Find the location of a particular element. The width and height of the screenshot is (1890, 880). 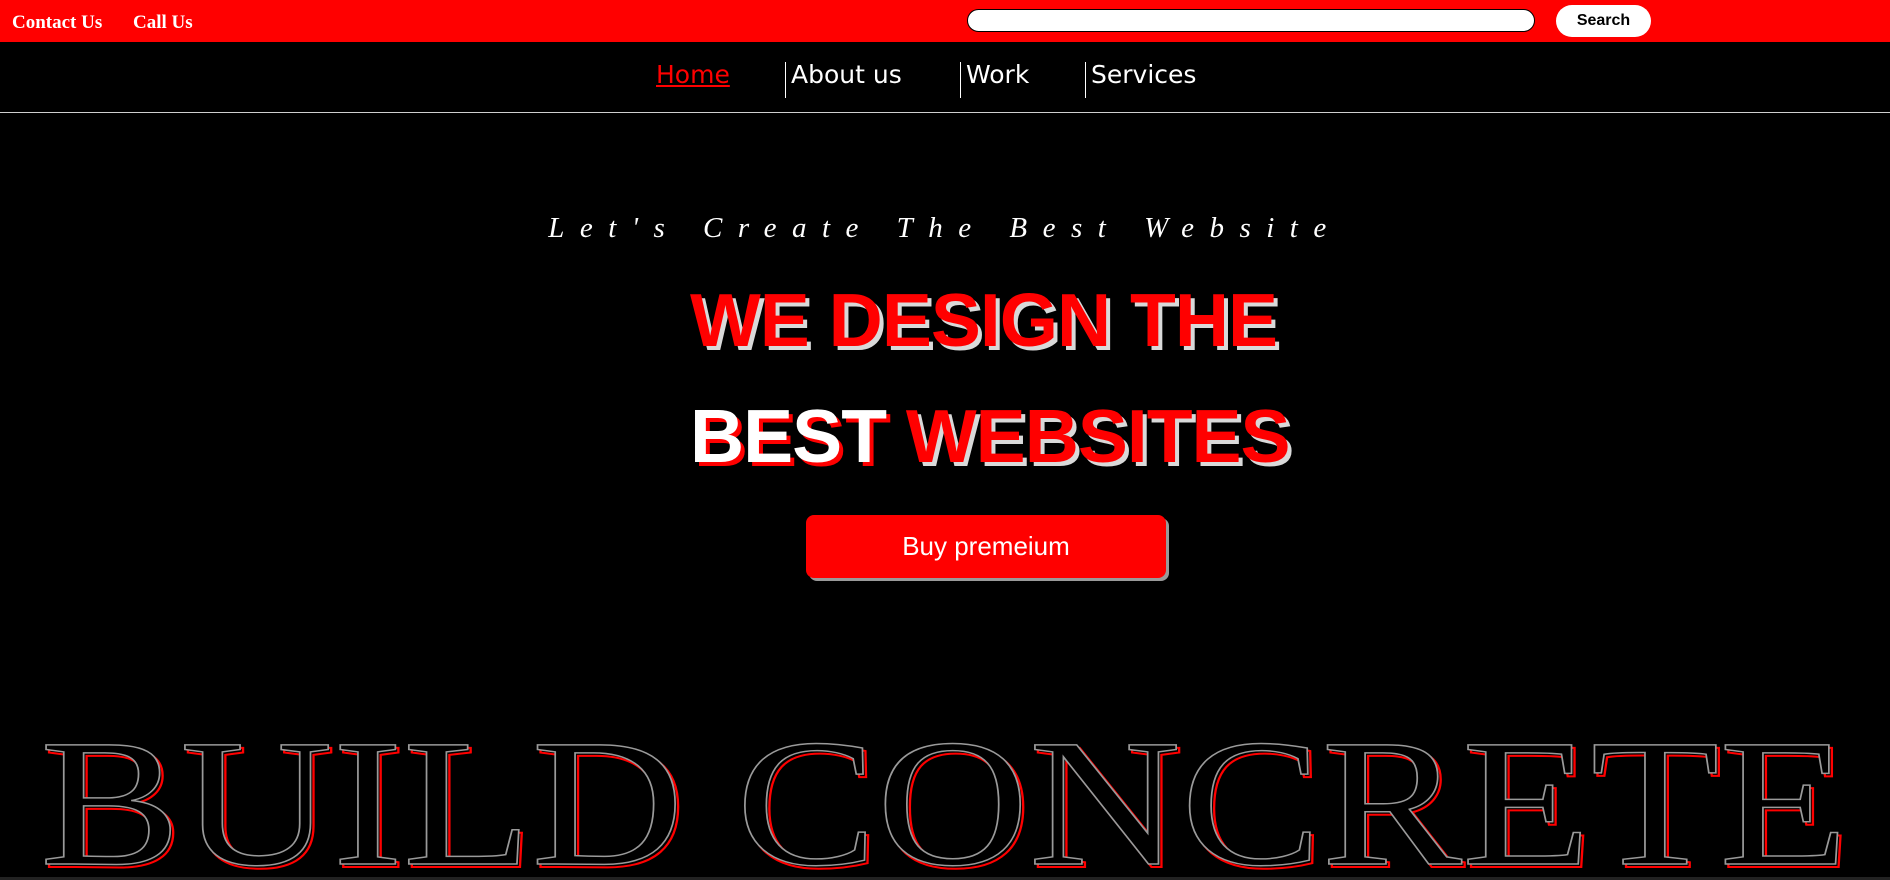

hero-headline-white-word: BEST is located at coordinates (788, 436).